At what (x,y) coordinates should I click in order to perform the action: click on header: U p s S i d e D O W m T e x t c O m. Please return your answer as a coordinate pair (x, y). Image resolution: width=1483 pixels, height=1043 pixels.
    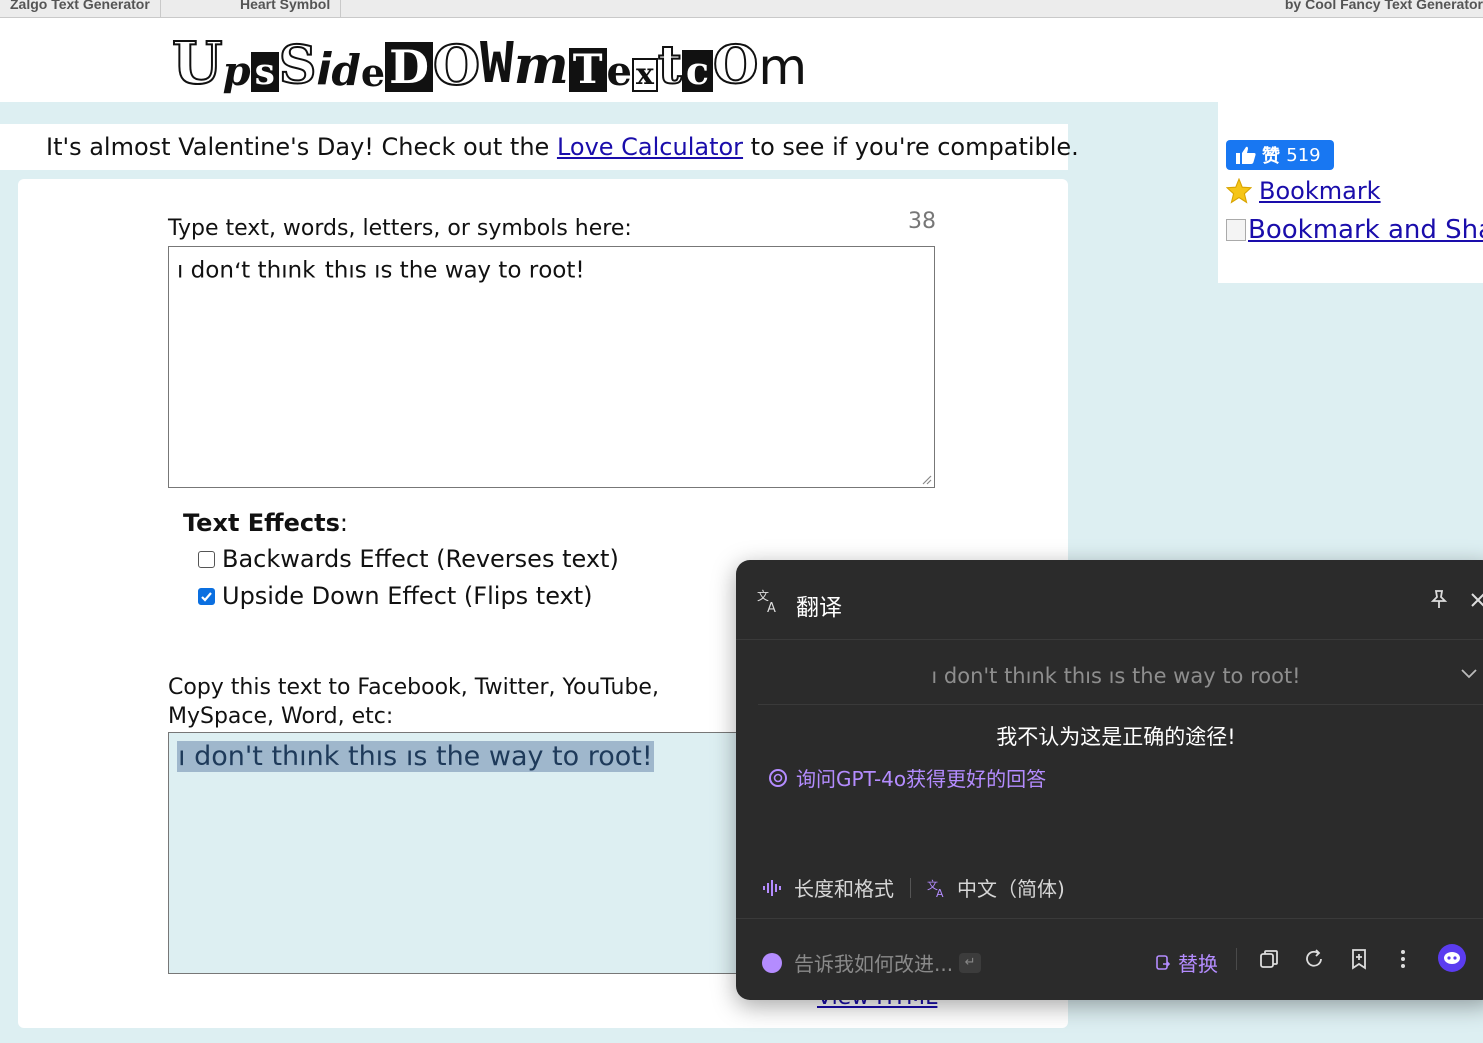
    Looking at the image, I should click on (609, 60).